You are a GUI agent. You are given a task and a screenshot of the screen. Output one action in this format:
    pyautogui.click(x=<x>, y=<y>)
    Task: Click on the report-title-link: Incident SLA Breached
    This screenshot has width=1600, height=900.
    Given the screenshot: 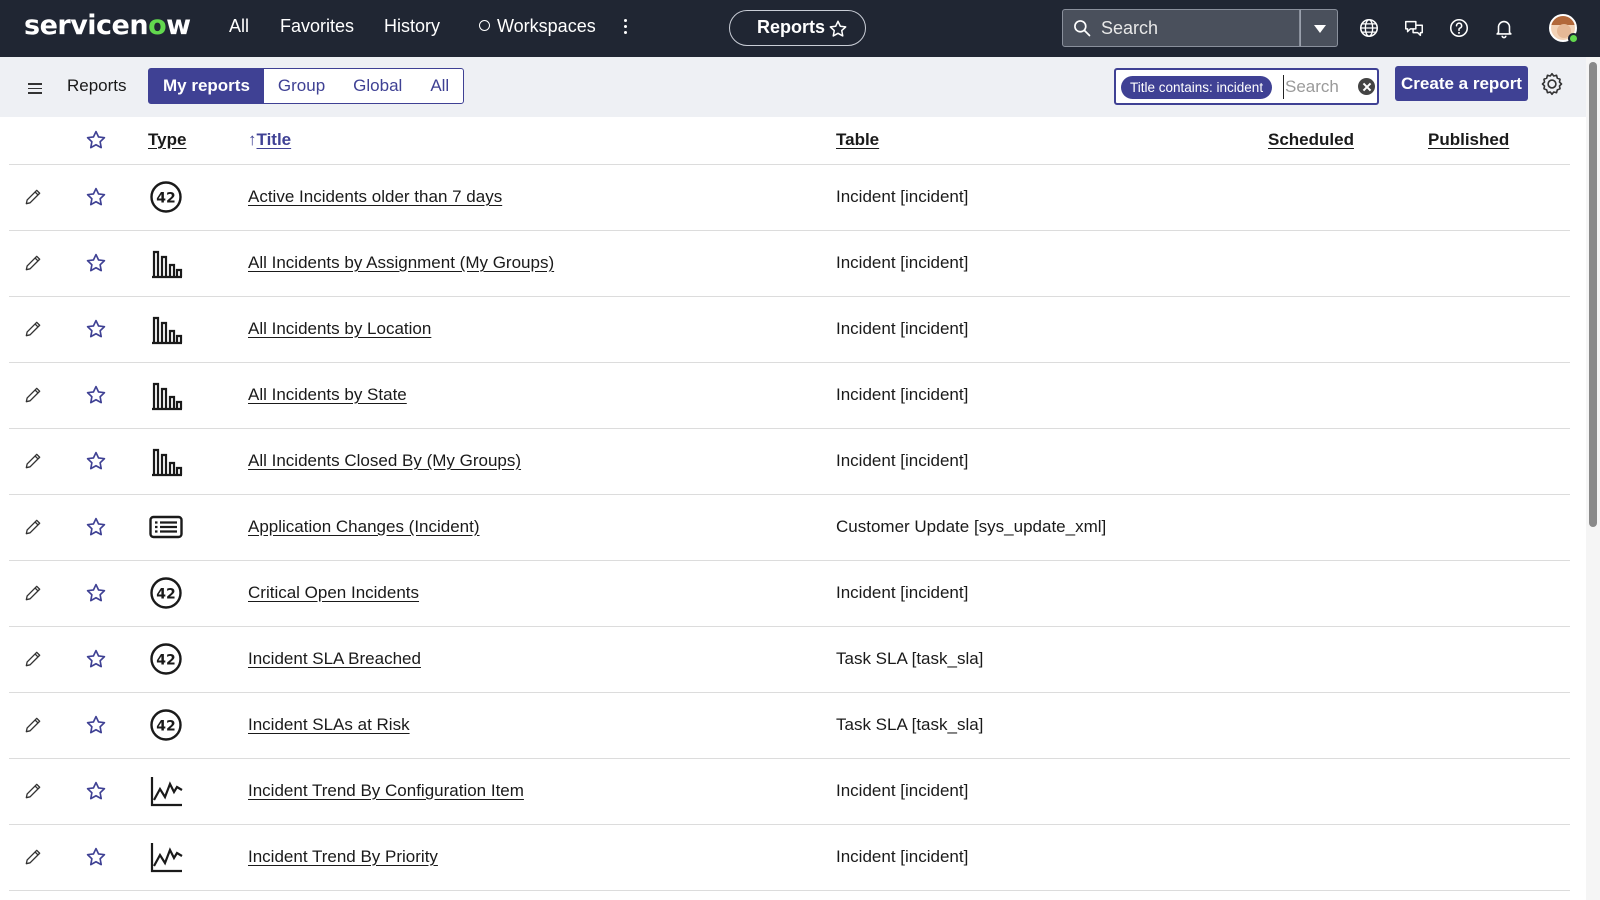 What is the action you would take?
    pyautogui.click(x=334, y=659)
    